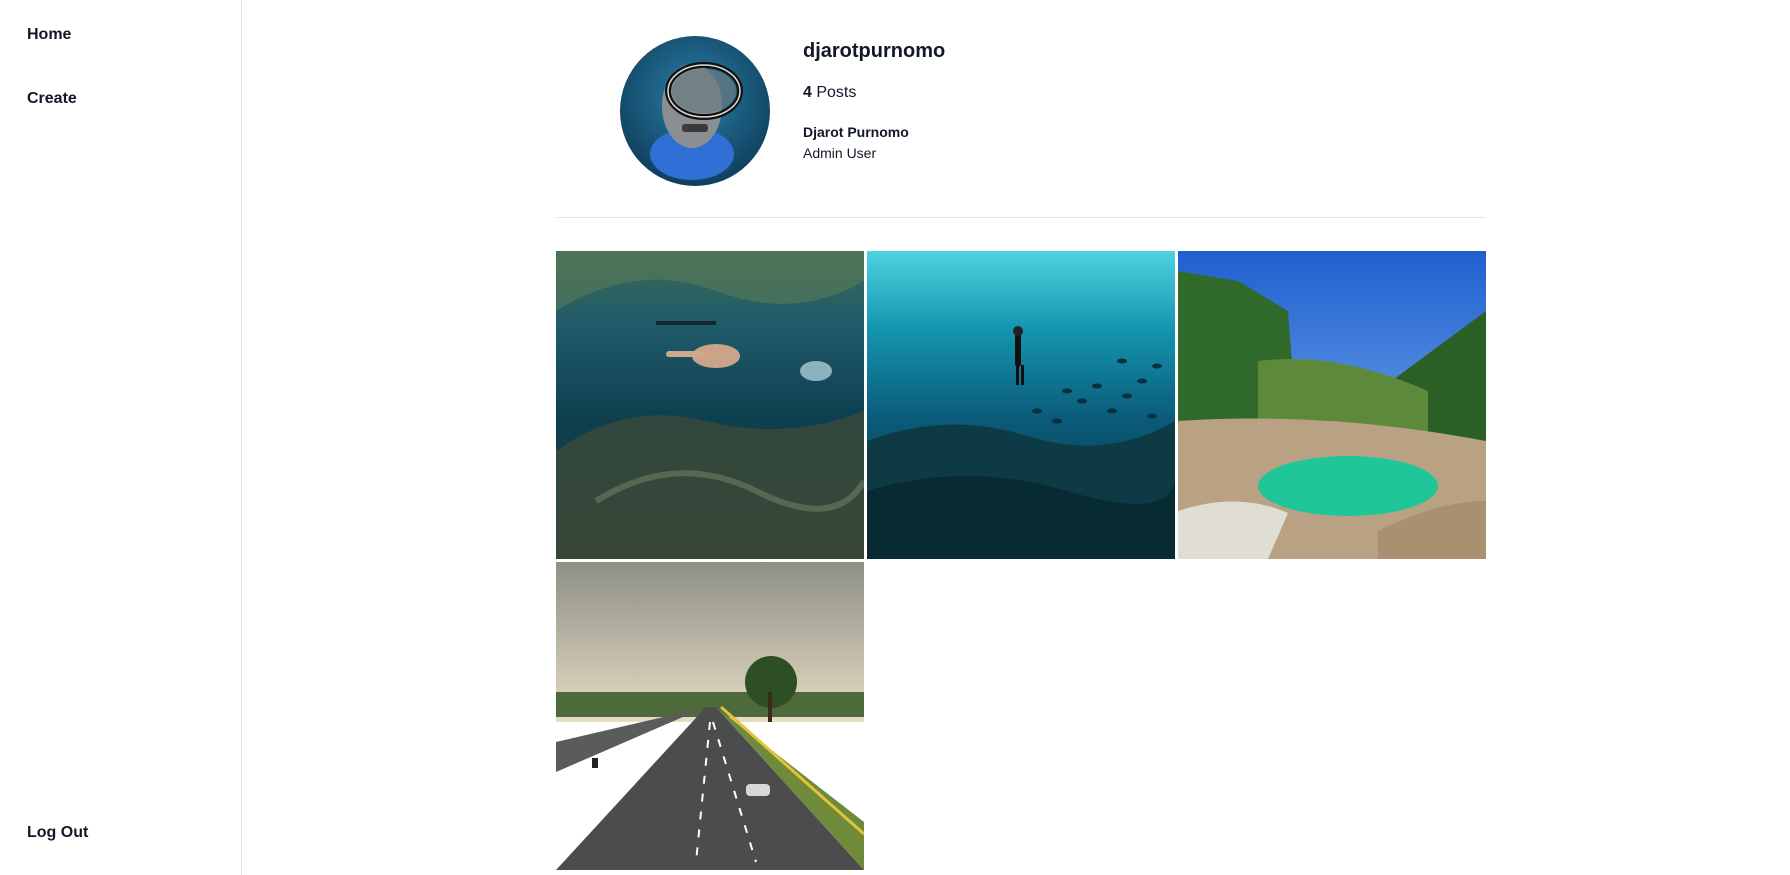 This screenshot has height=875, width=1790. Describe the element at coordinates (836, 92) in the screenshot. I see `post-count-label: Posts` at that location.